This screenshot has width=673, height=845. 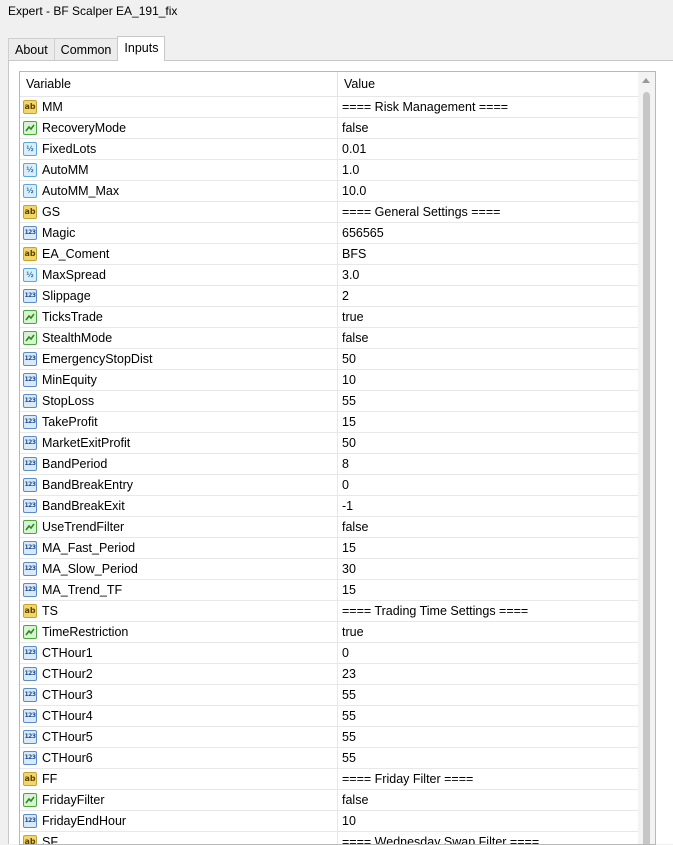 I want to click on table-row: StealthMode false, so click(x=337, y=338).